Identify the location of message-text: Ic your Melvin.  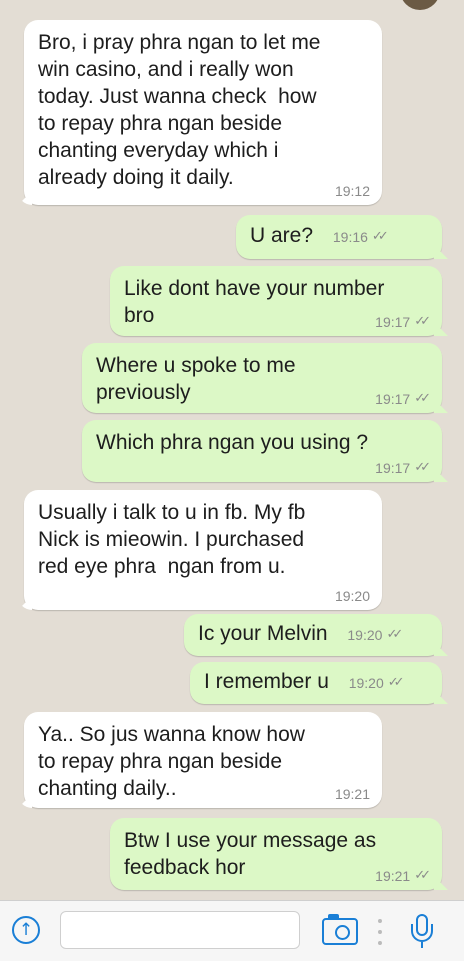
(263, 633).